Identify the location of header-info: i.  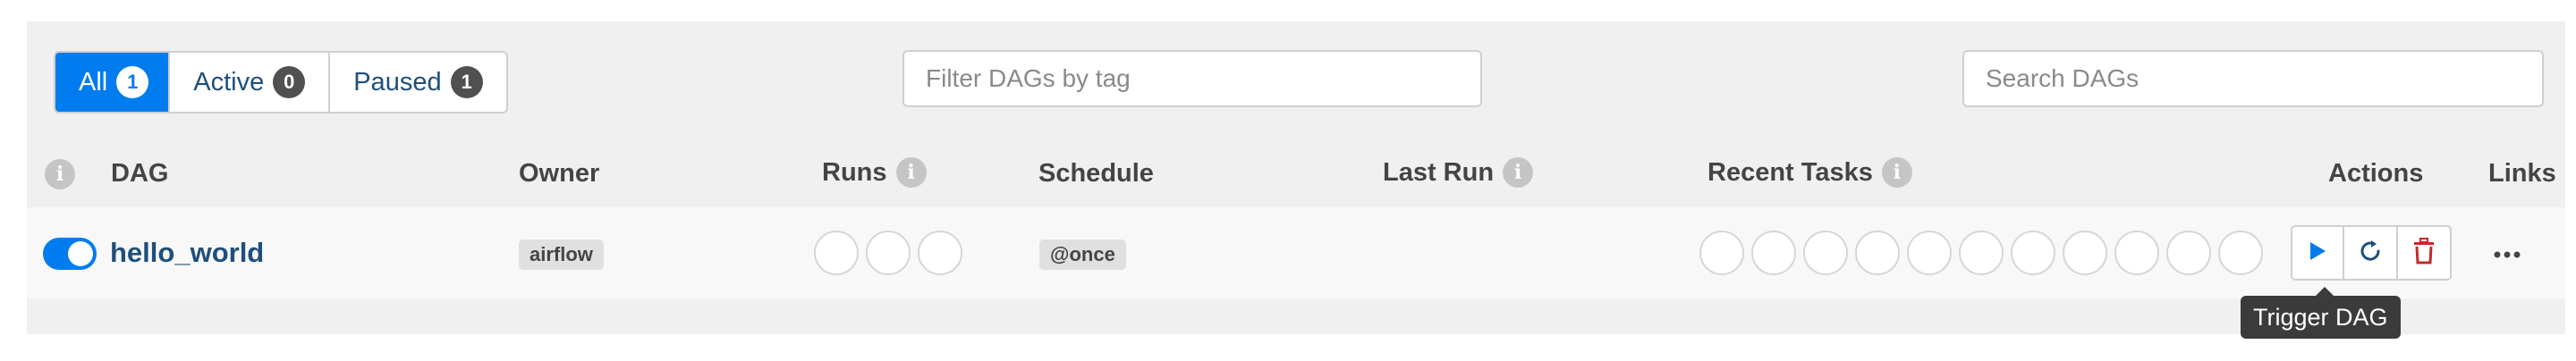
(60, 174).